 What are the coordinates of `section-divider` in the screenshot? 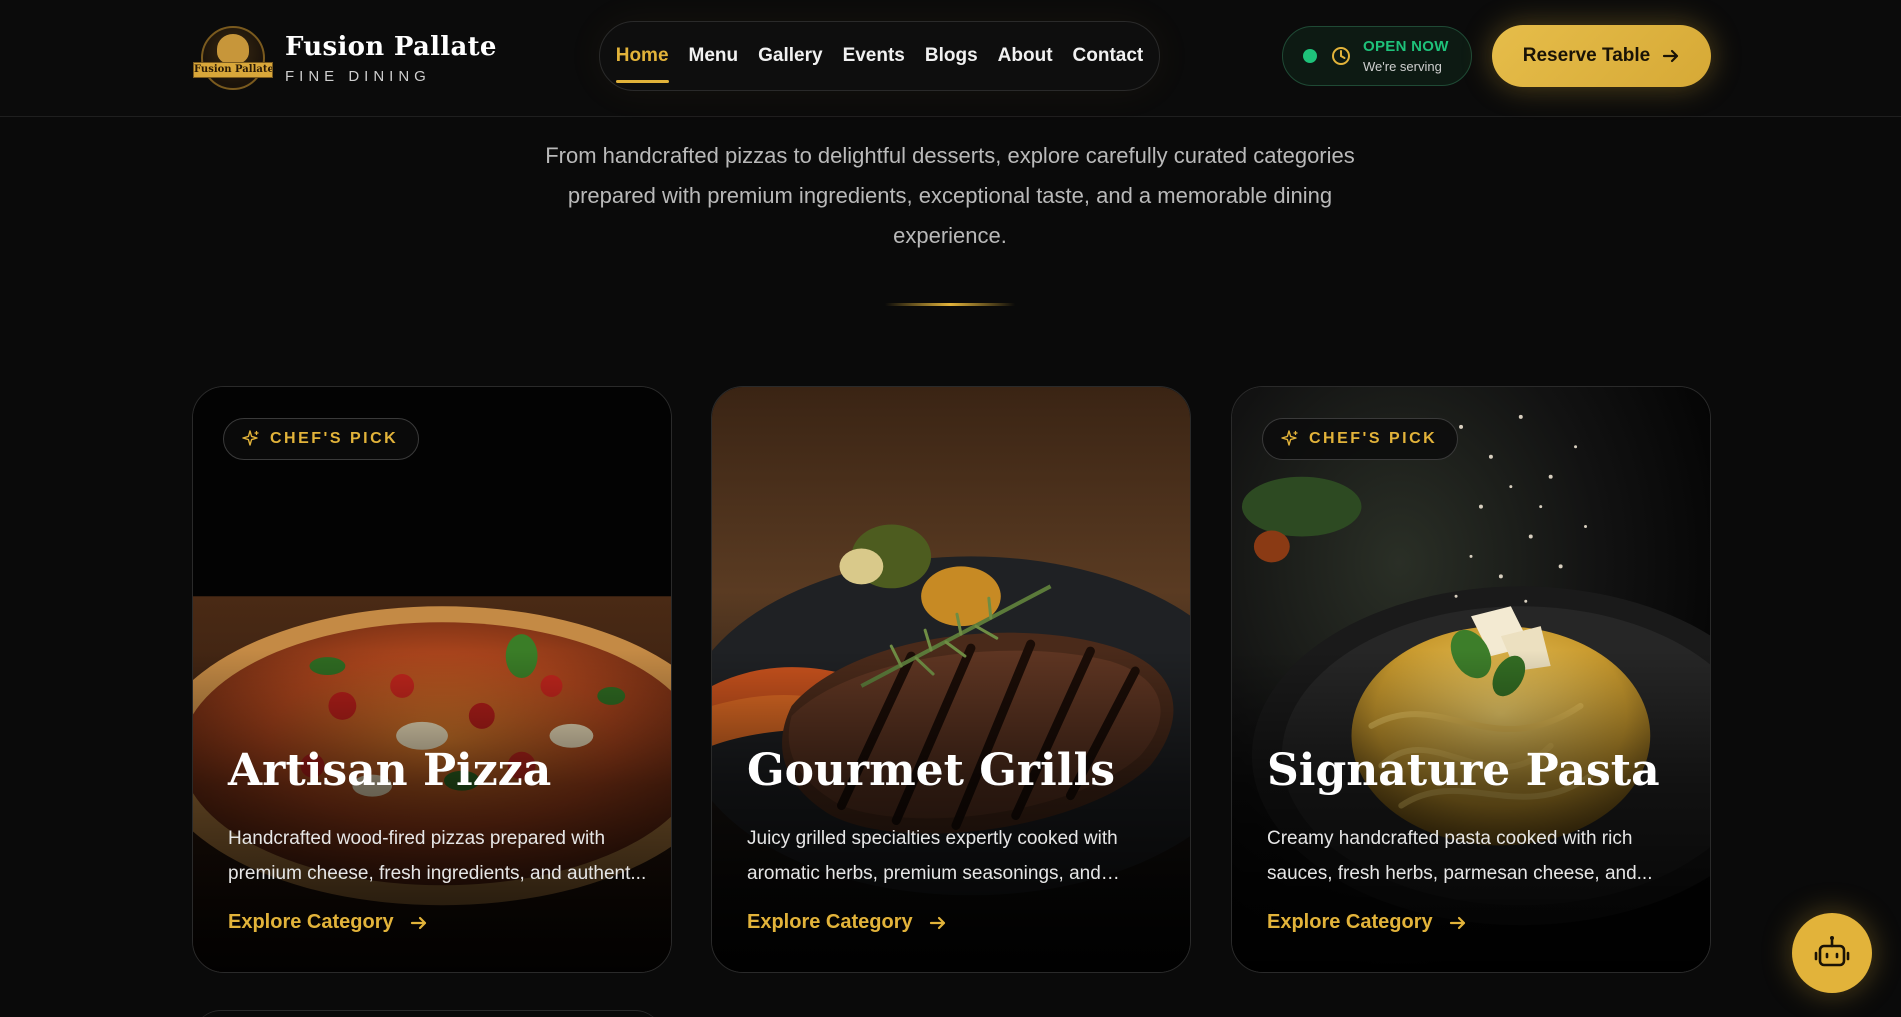 It's located at (950, 304).